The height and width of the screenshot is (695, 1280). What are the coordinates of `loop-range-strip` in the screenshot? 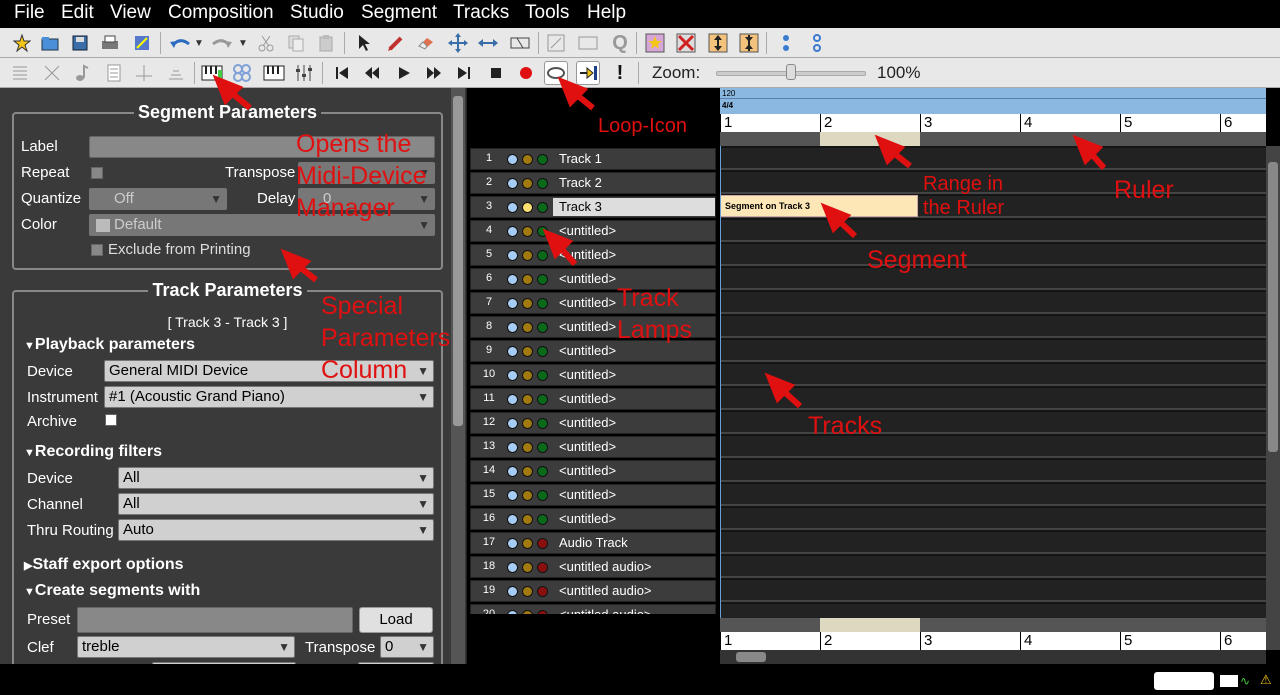 It's located at (993, 139).